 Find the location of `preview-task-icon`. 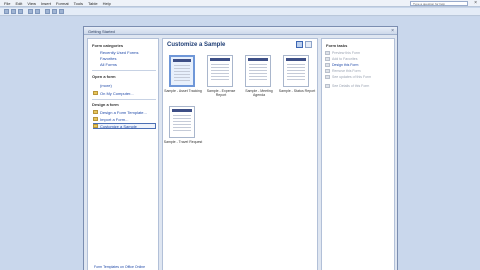

preview-task-icon is located at coordinates (327, 53).